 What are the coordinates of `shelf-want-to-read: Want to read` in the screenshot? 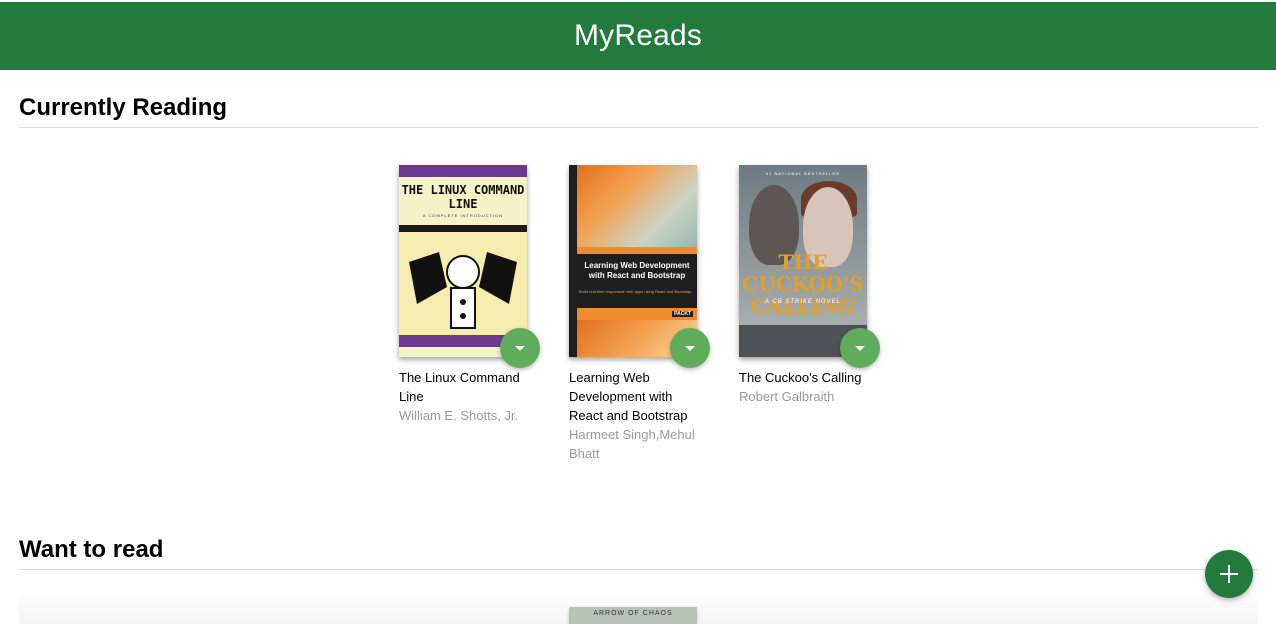 It's located at (638, 550).